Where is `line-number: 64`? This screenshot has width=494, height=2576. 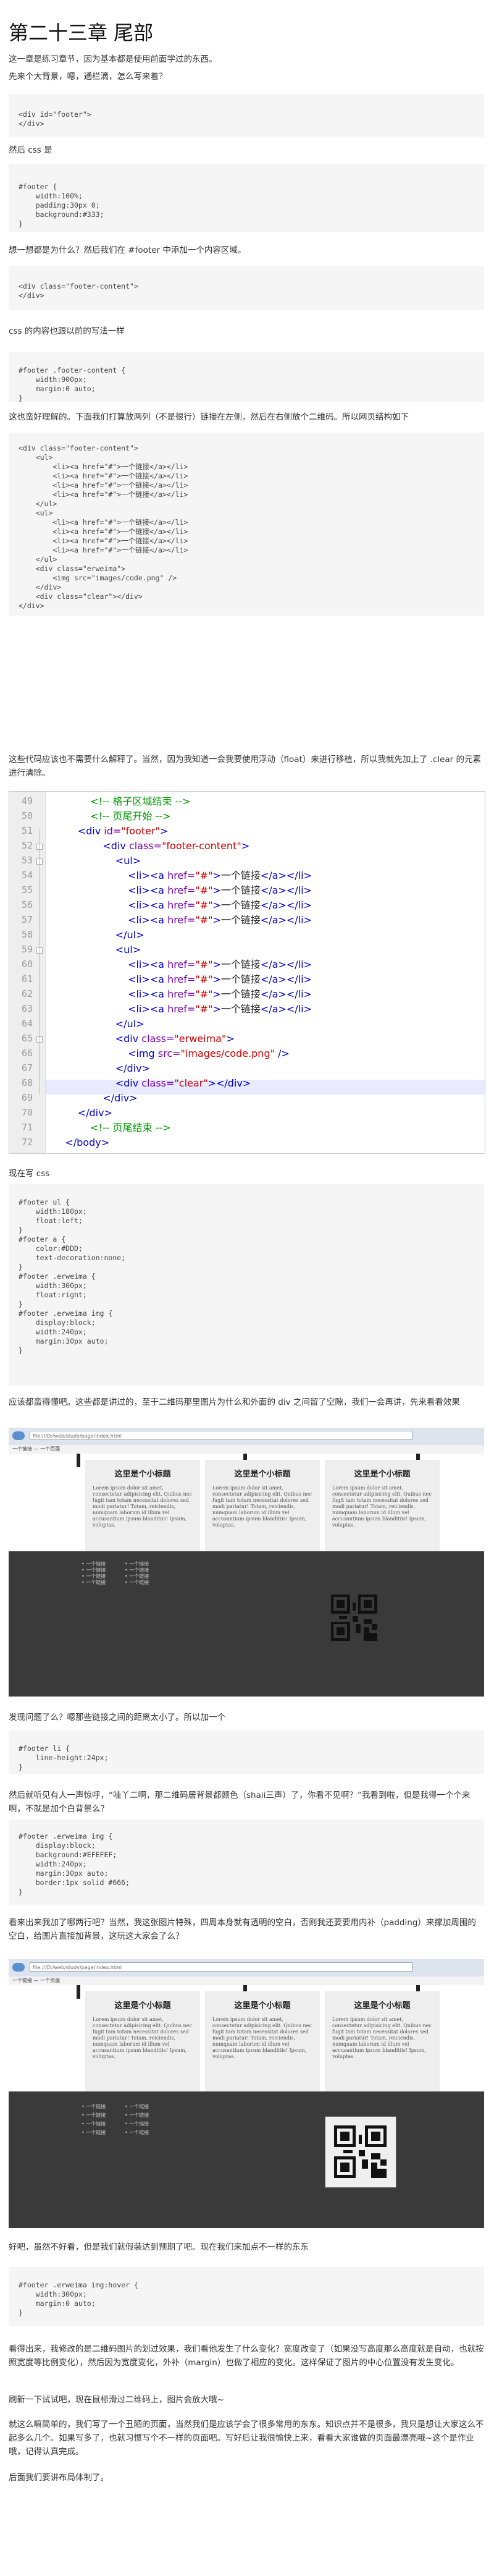 line-number: 64 is located at coordinates (27, 1023).